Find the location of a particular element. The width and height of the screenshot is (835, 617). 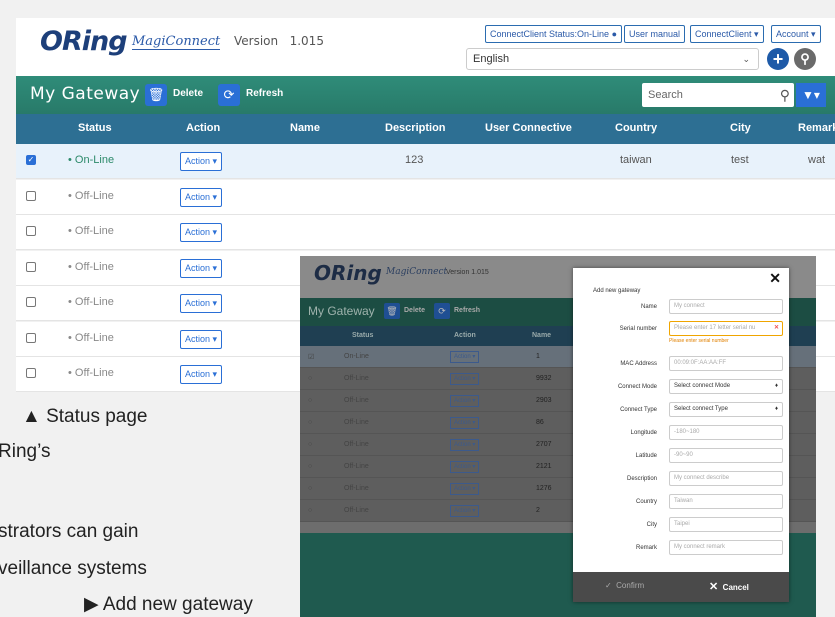

country-field: Taiwan is located at coordinates (726, 501).